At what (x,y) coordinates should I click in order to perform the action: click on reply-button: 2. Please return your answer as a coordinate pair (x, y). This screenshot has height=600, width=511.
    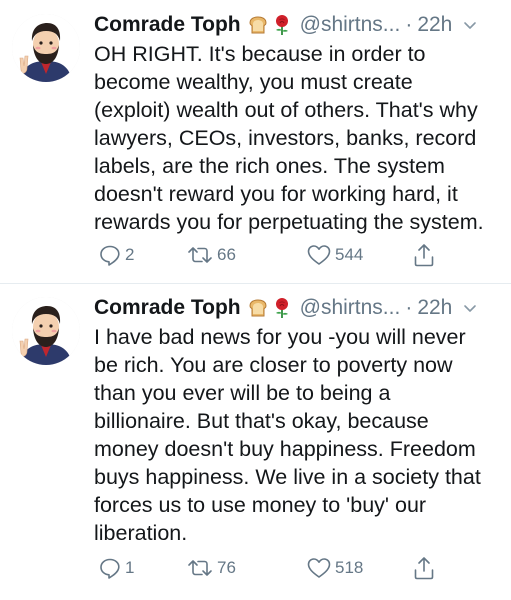
    Looking at the image, I should click on (116, 255).